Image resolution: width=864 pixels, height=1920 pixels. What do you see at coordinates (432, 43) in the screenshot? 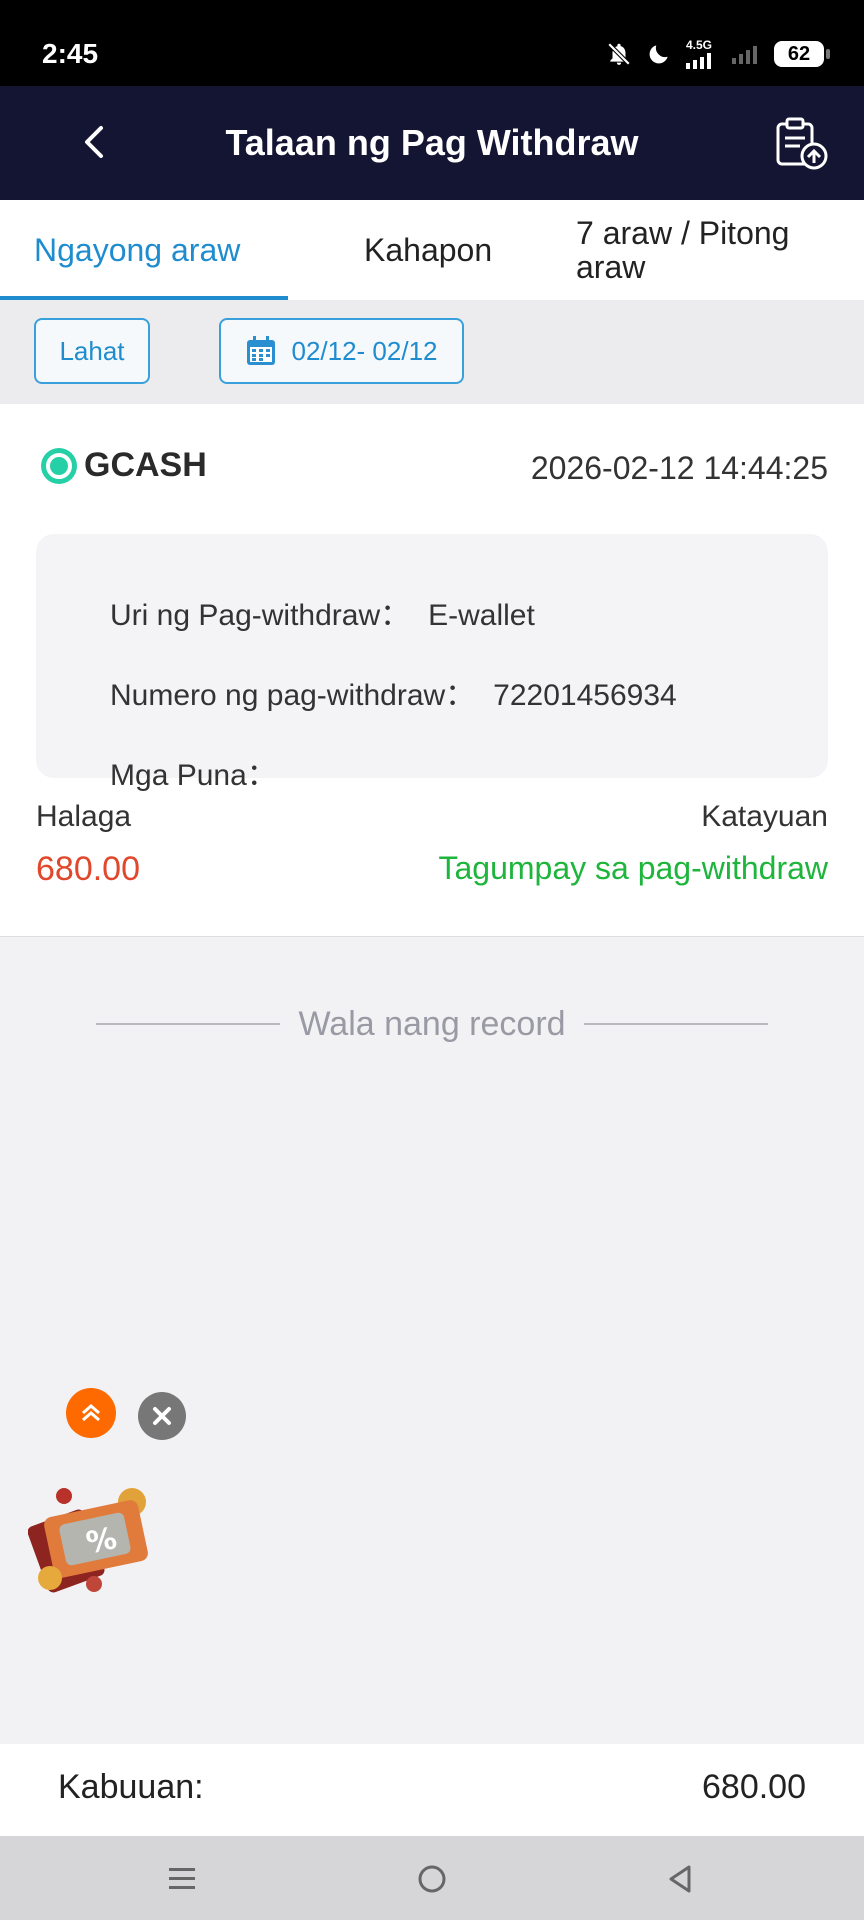
I see `status-bar: 2:45 4.5G 62` at bounding box center [432, 43].